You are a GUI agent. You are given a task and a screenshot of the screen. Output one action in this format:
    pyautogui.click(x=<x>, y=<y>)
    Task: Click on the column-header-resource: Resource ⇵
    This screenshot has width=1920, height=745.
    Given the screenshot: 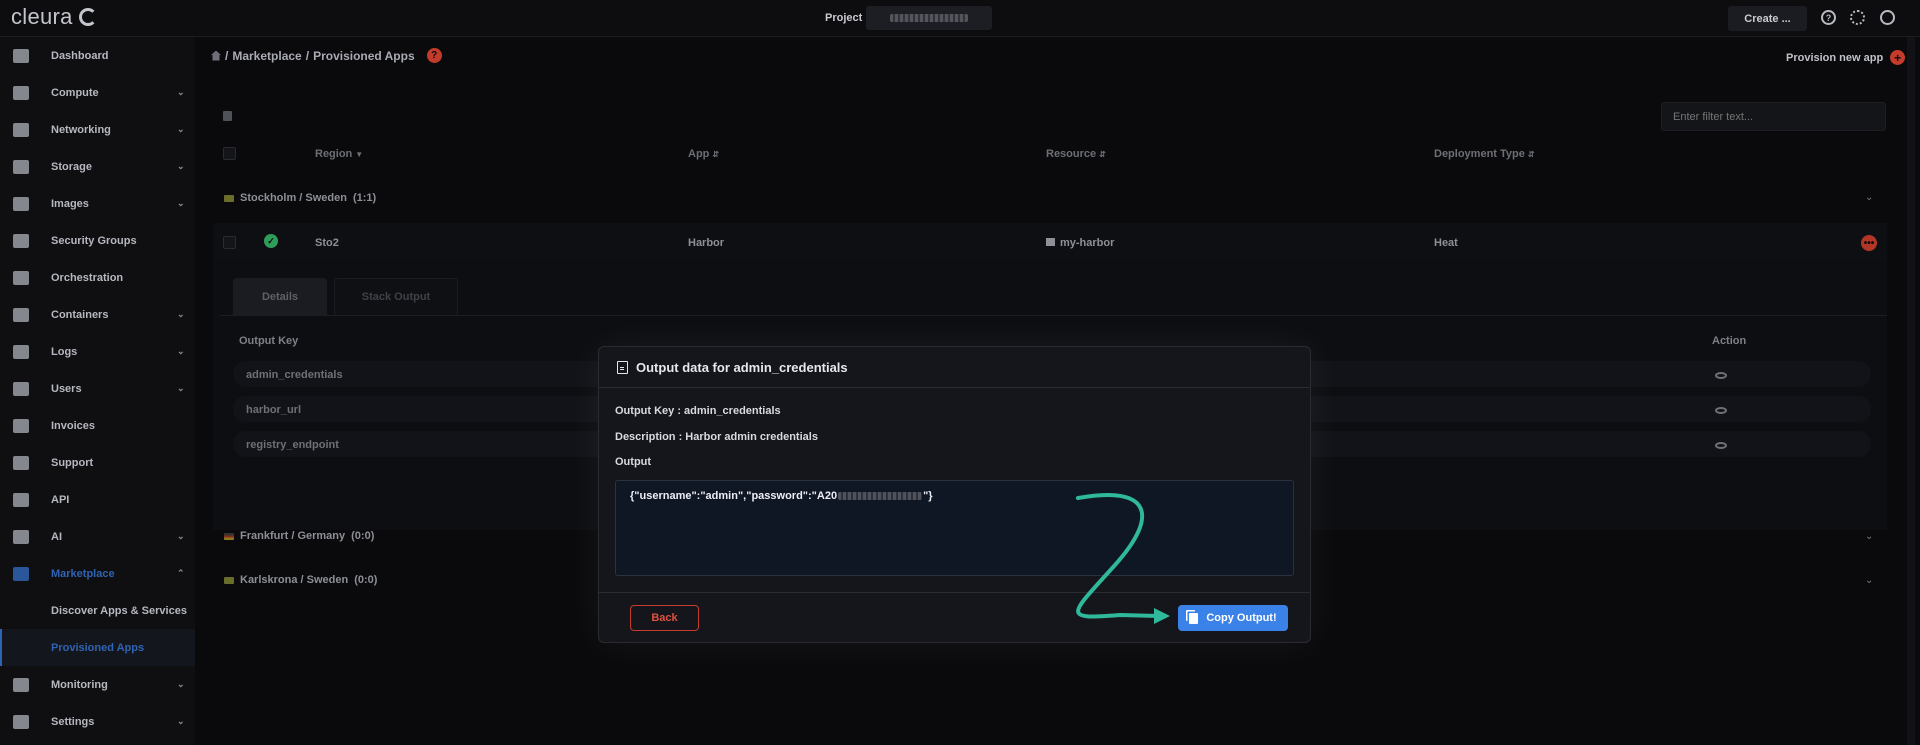 What is the action you would take?
    pyautogui.click(x=1076, y=154)
    